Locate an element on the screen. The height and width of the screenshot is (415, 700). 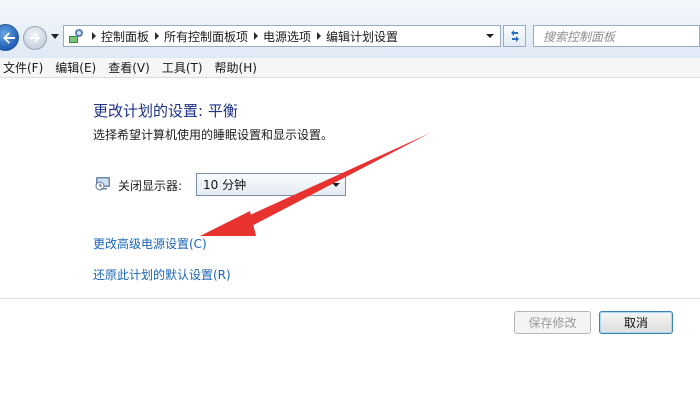
breadcrumb-item: 控制面板 is located at coordinates (117, 36).